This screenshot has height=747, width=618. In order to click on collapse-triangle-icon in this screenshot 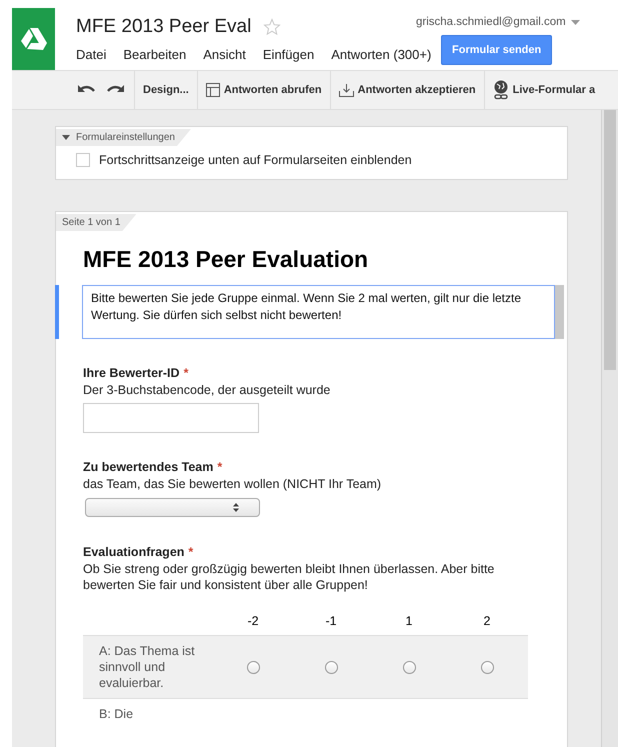, I will do `click(66, 137)`.